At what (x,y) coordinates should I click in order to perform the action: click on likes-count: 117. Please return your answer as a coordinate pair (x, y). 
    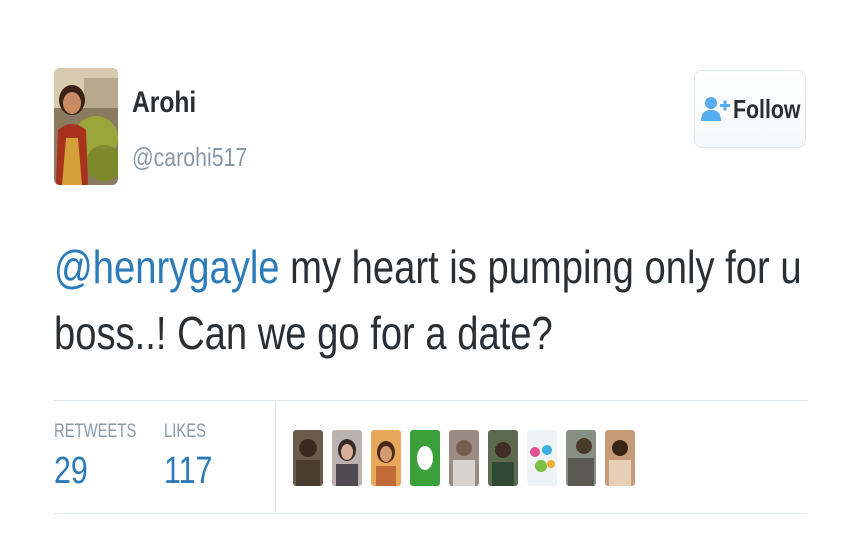
    Looking at the image, I should click on (188, 471).